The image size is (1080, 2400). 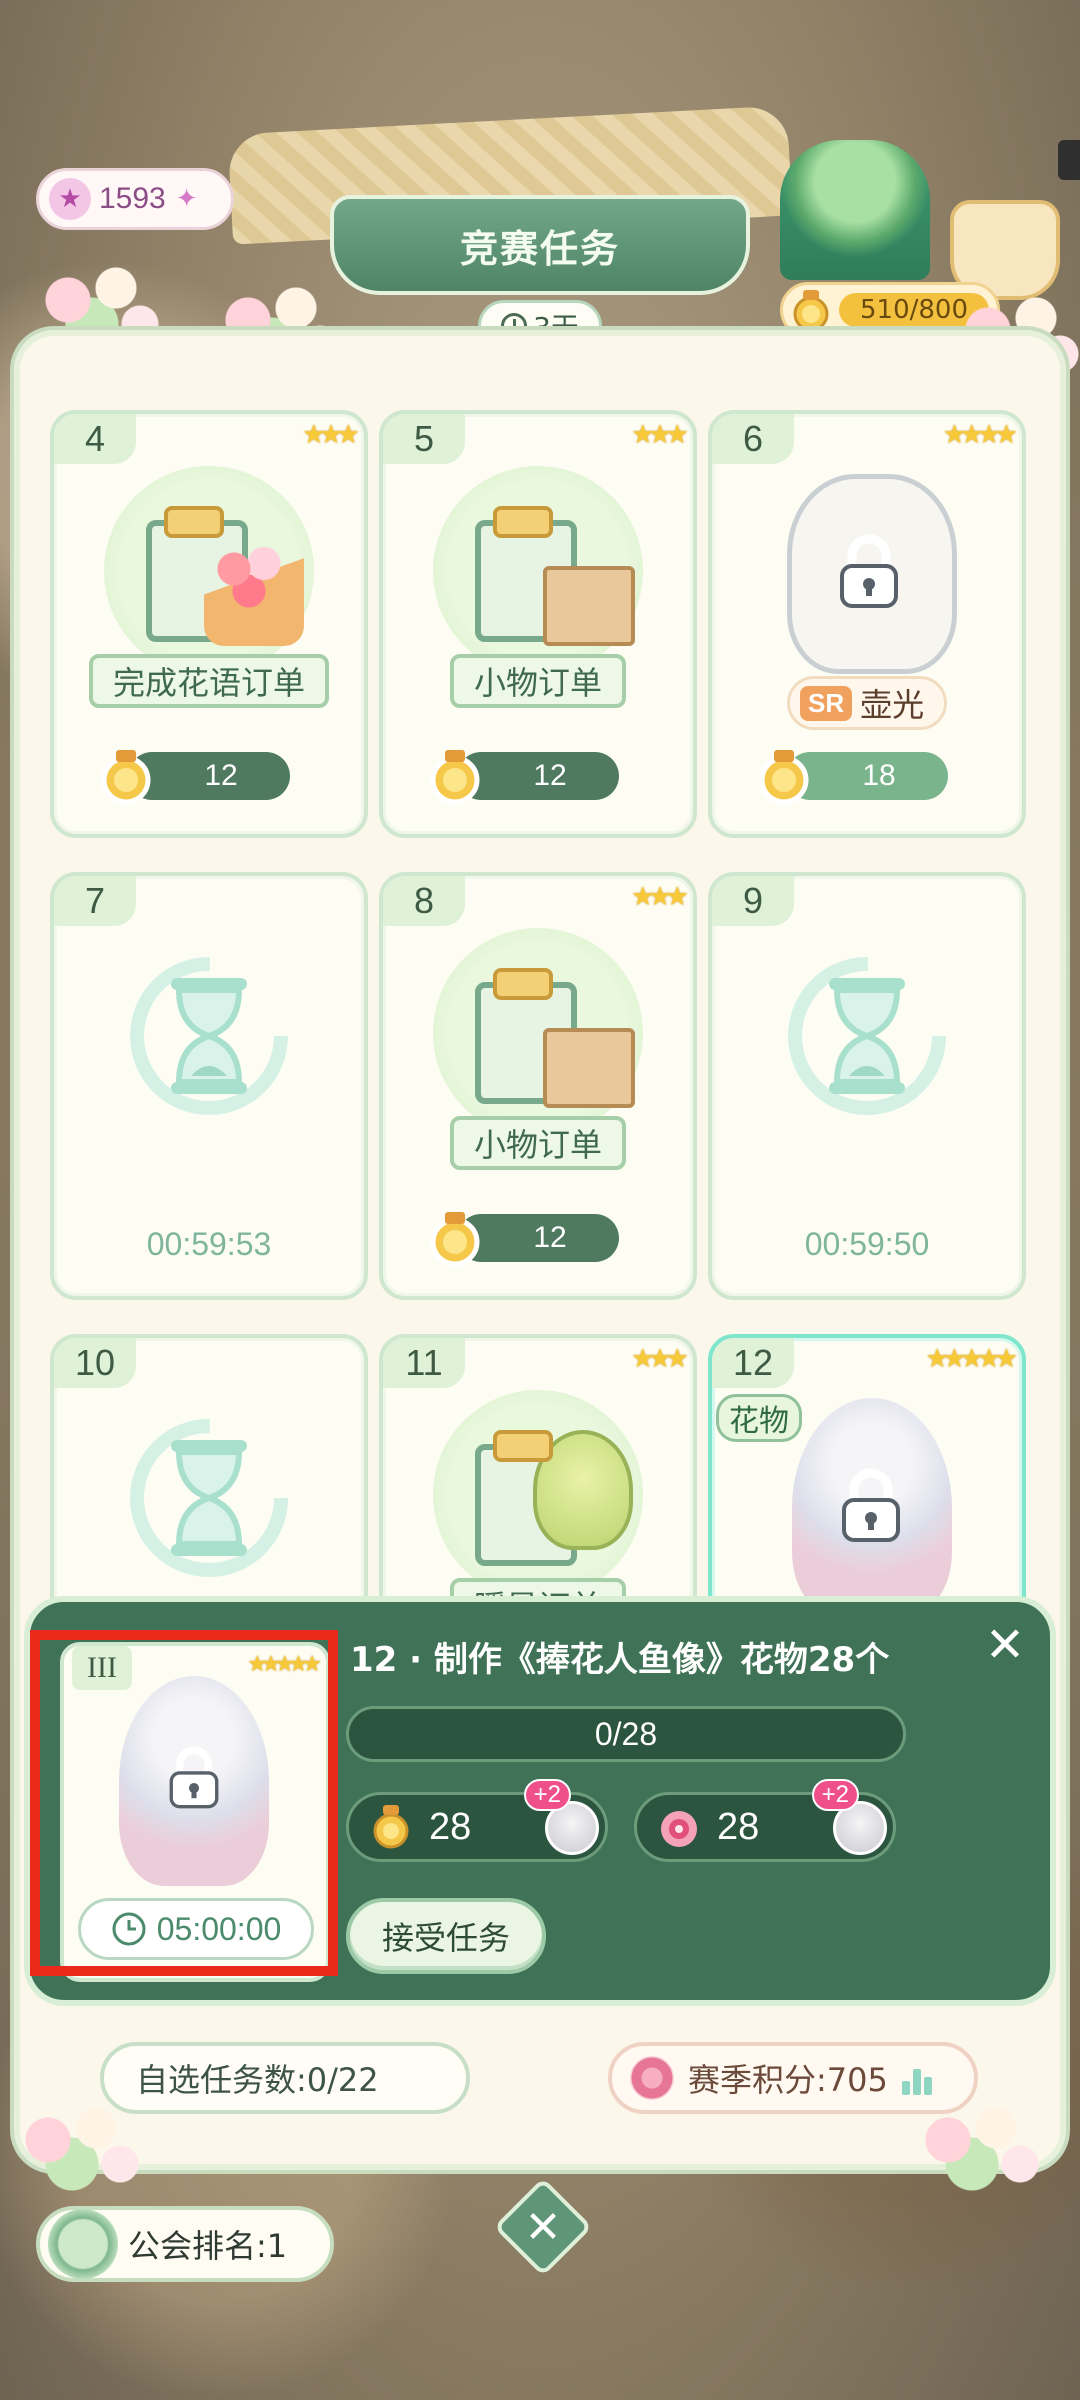 I want to click on task-card-8: 8 ★★★ 小物订单 12, so click(x=538, y=1086).